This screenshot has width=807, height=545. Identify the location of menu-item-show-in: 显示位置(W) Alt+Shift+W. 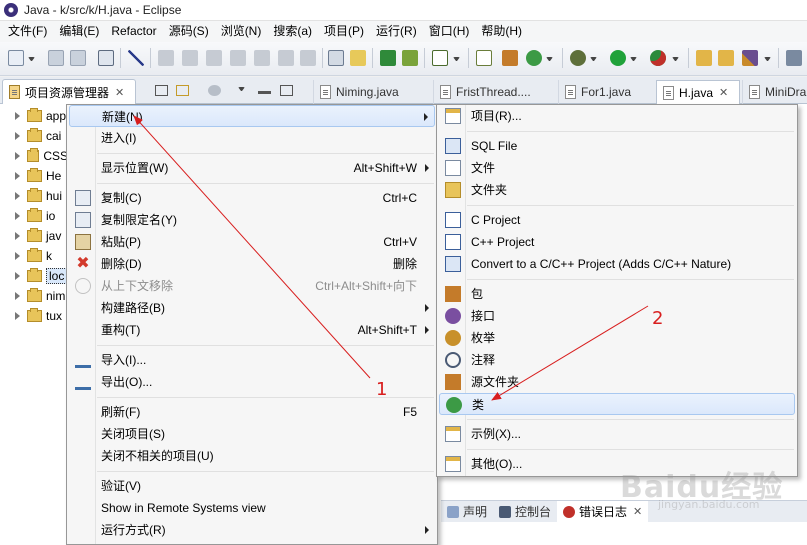
(252, 168).